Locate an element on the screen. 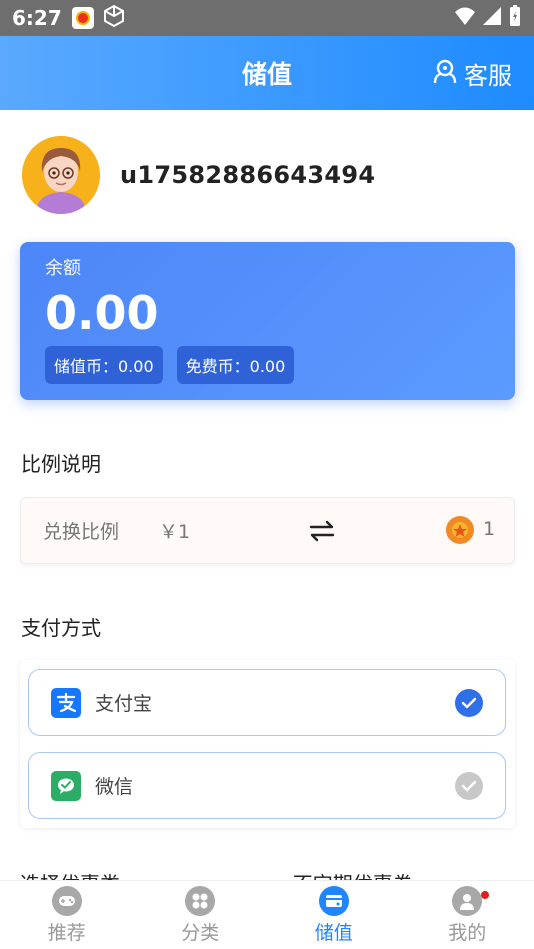 The height and width of the screenshot is (949, 534). unselected-check-icon is located at coordinates (469, 785).